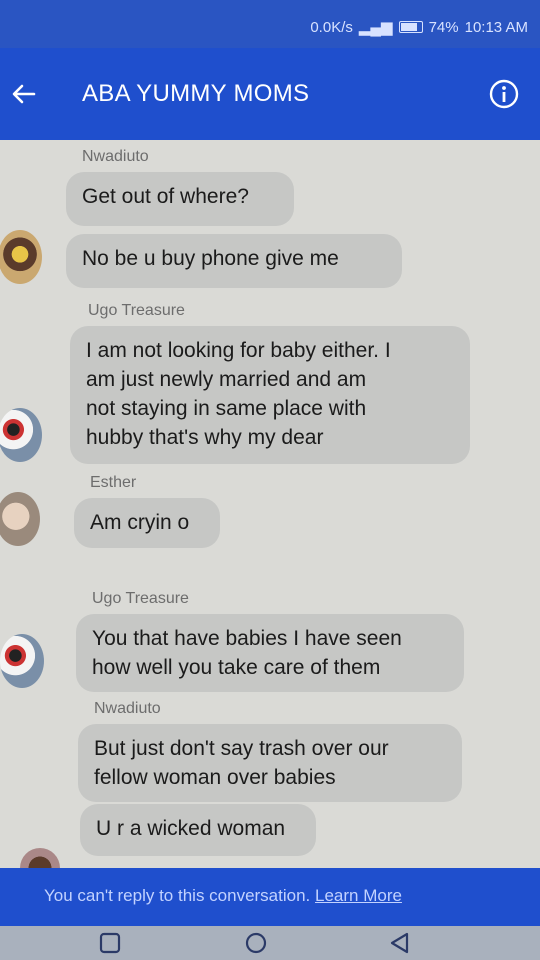 The image size is (540, 960). What do you see at coordinates (215, 777) in the screenshot?
I see `message-line: fellow woman over babies` at bounding box center [215, 777].